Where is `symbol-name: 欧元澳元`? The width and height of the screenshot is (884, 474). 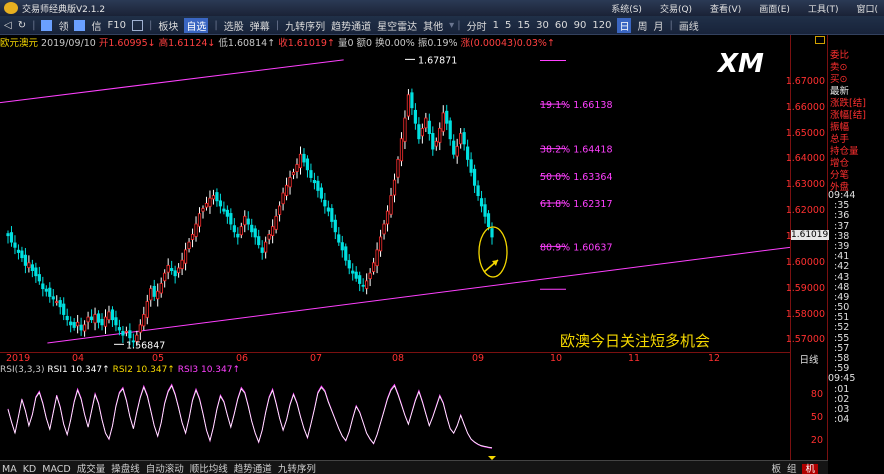
symbol-name: 欧元澳元 is located at coordinates (19, 42).